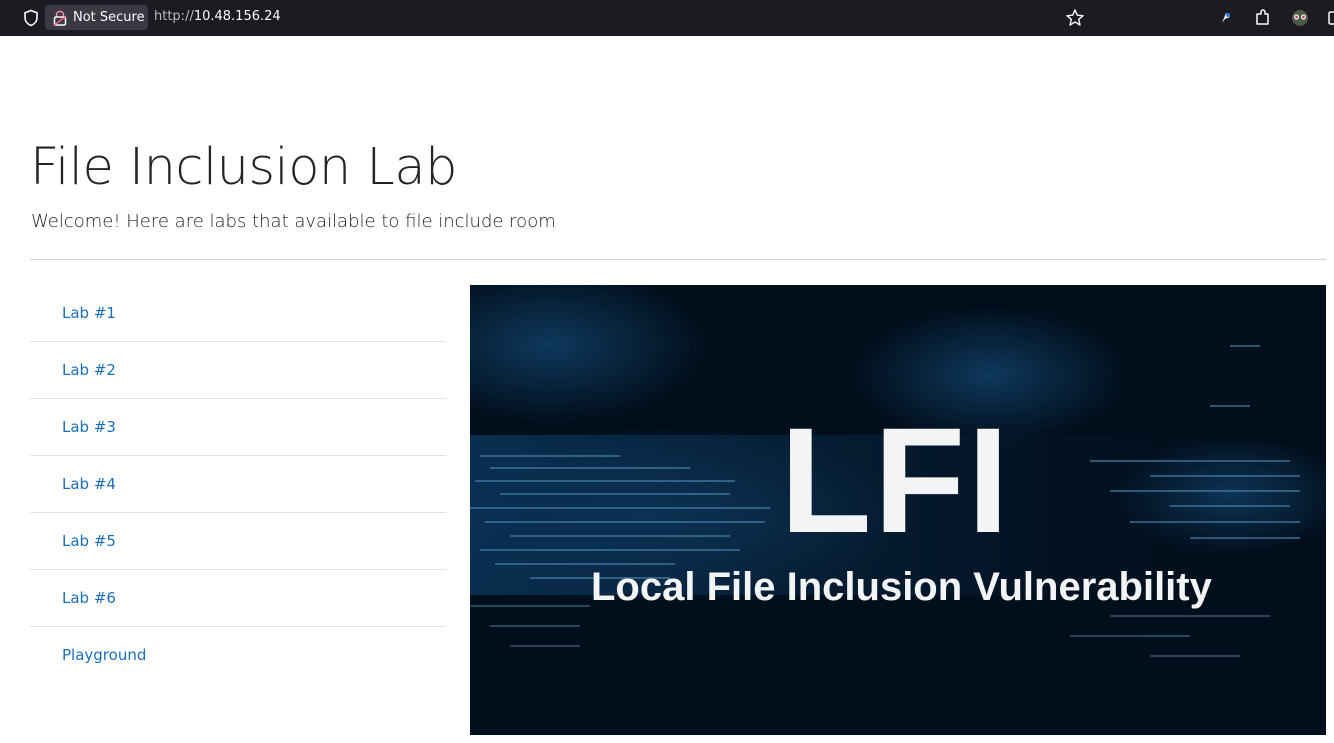 The image size is (1334, 743). Describe the element at coordinates (89, 484) in the screenshot. I see `lab-link-4: Lab #4` at that location.